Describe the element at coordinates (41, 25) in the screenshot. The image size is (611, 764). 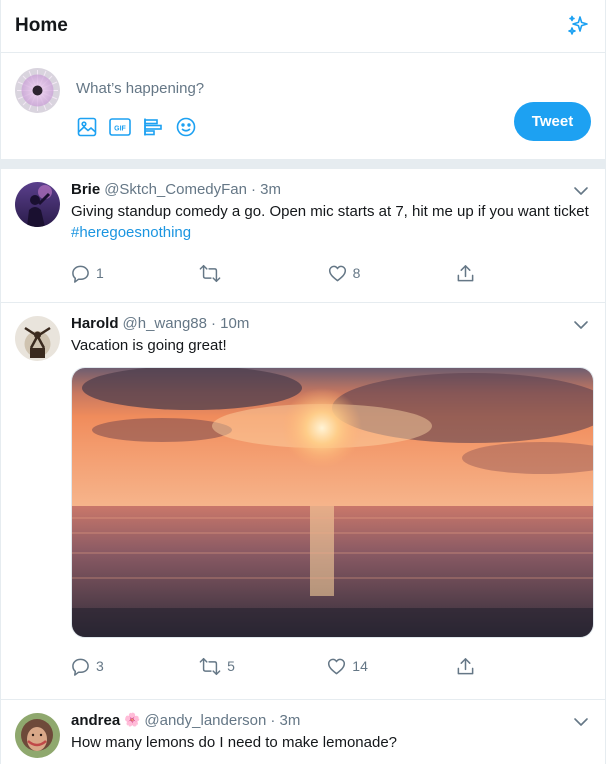
I see `page-title: Home` at that location.